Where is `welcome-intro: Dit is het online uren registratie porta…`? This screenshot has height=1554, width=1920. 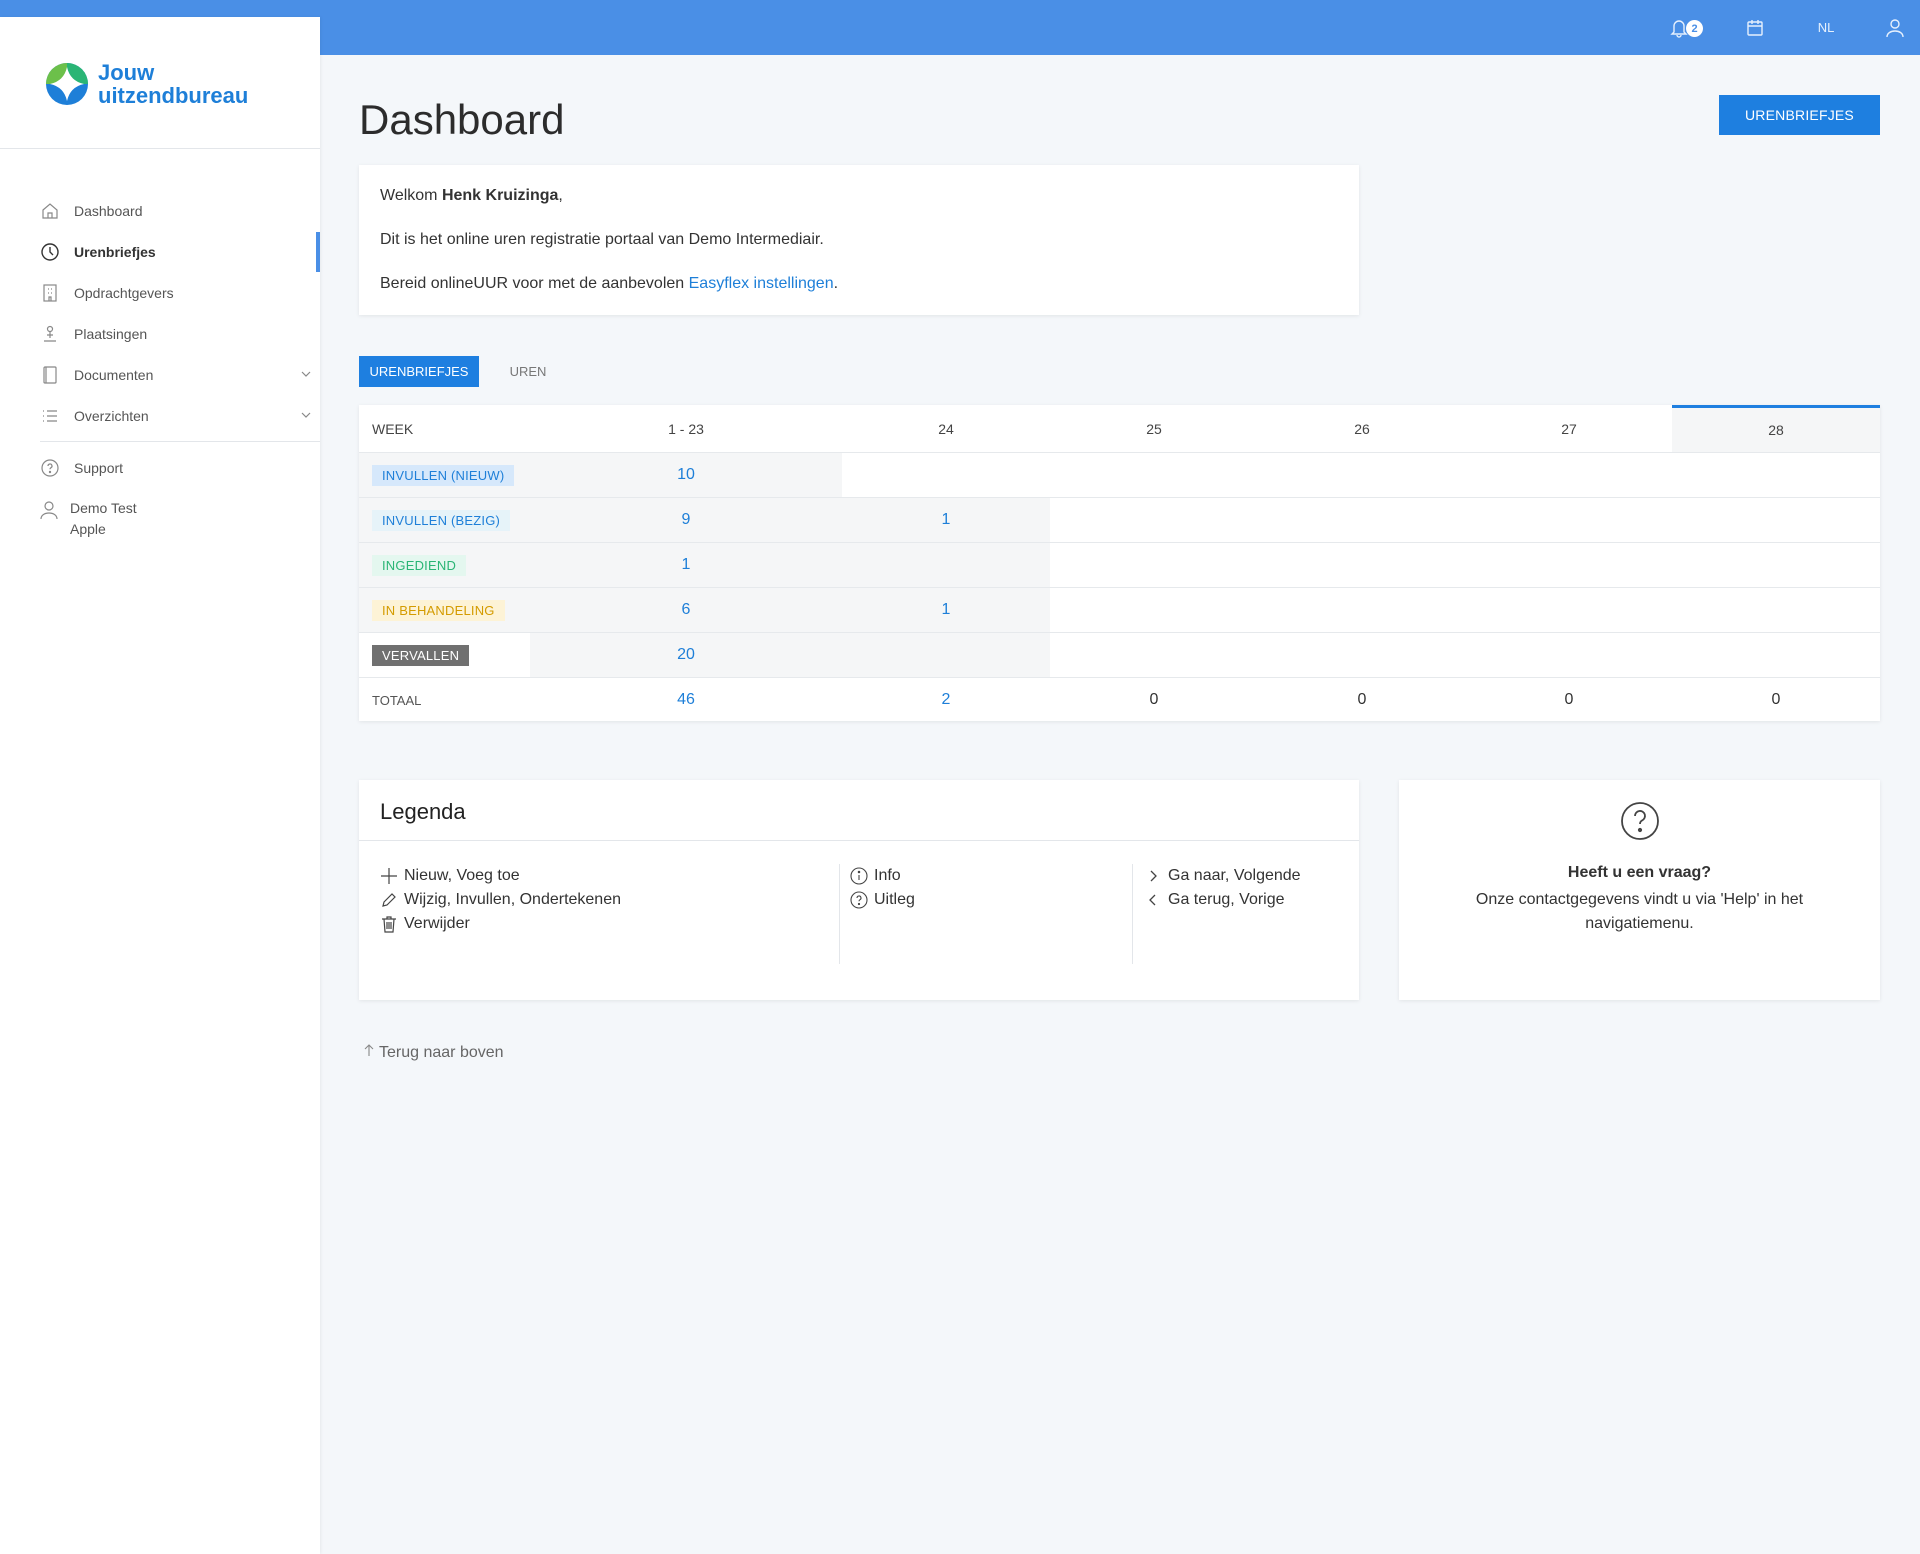
welcome-intro: Dit is het online uren registratie porta… is located at coordinates (602, 239).